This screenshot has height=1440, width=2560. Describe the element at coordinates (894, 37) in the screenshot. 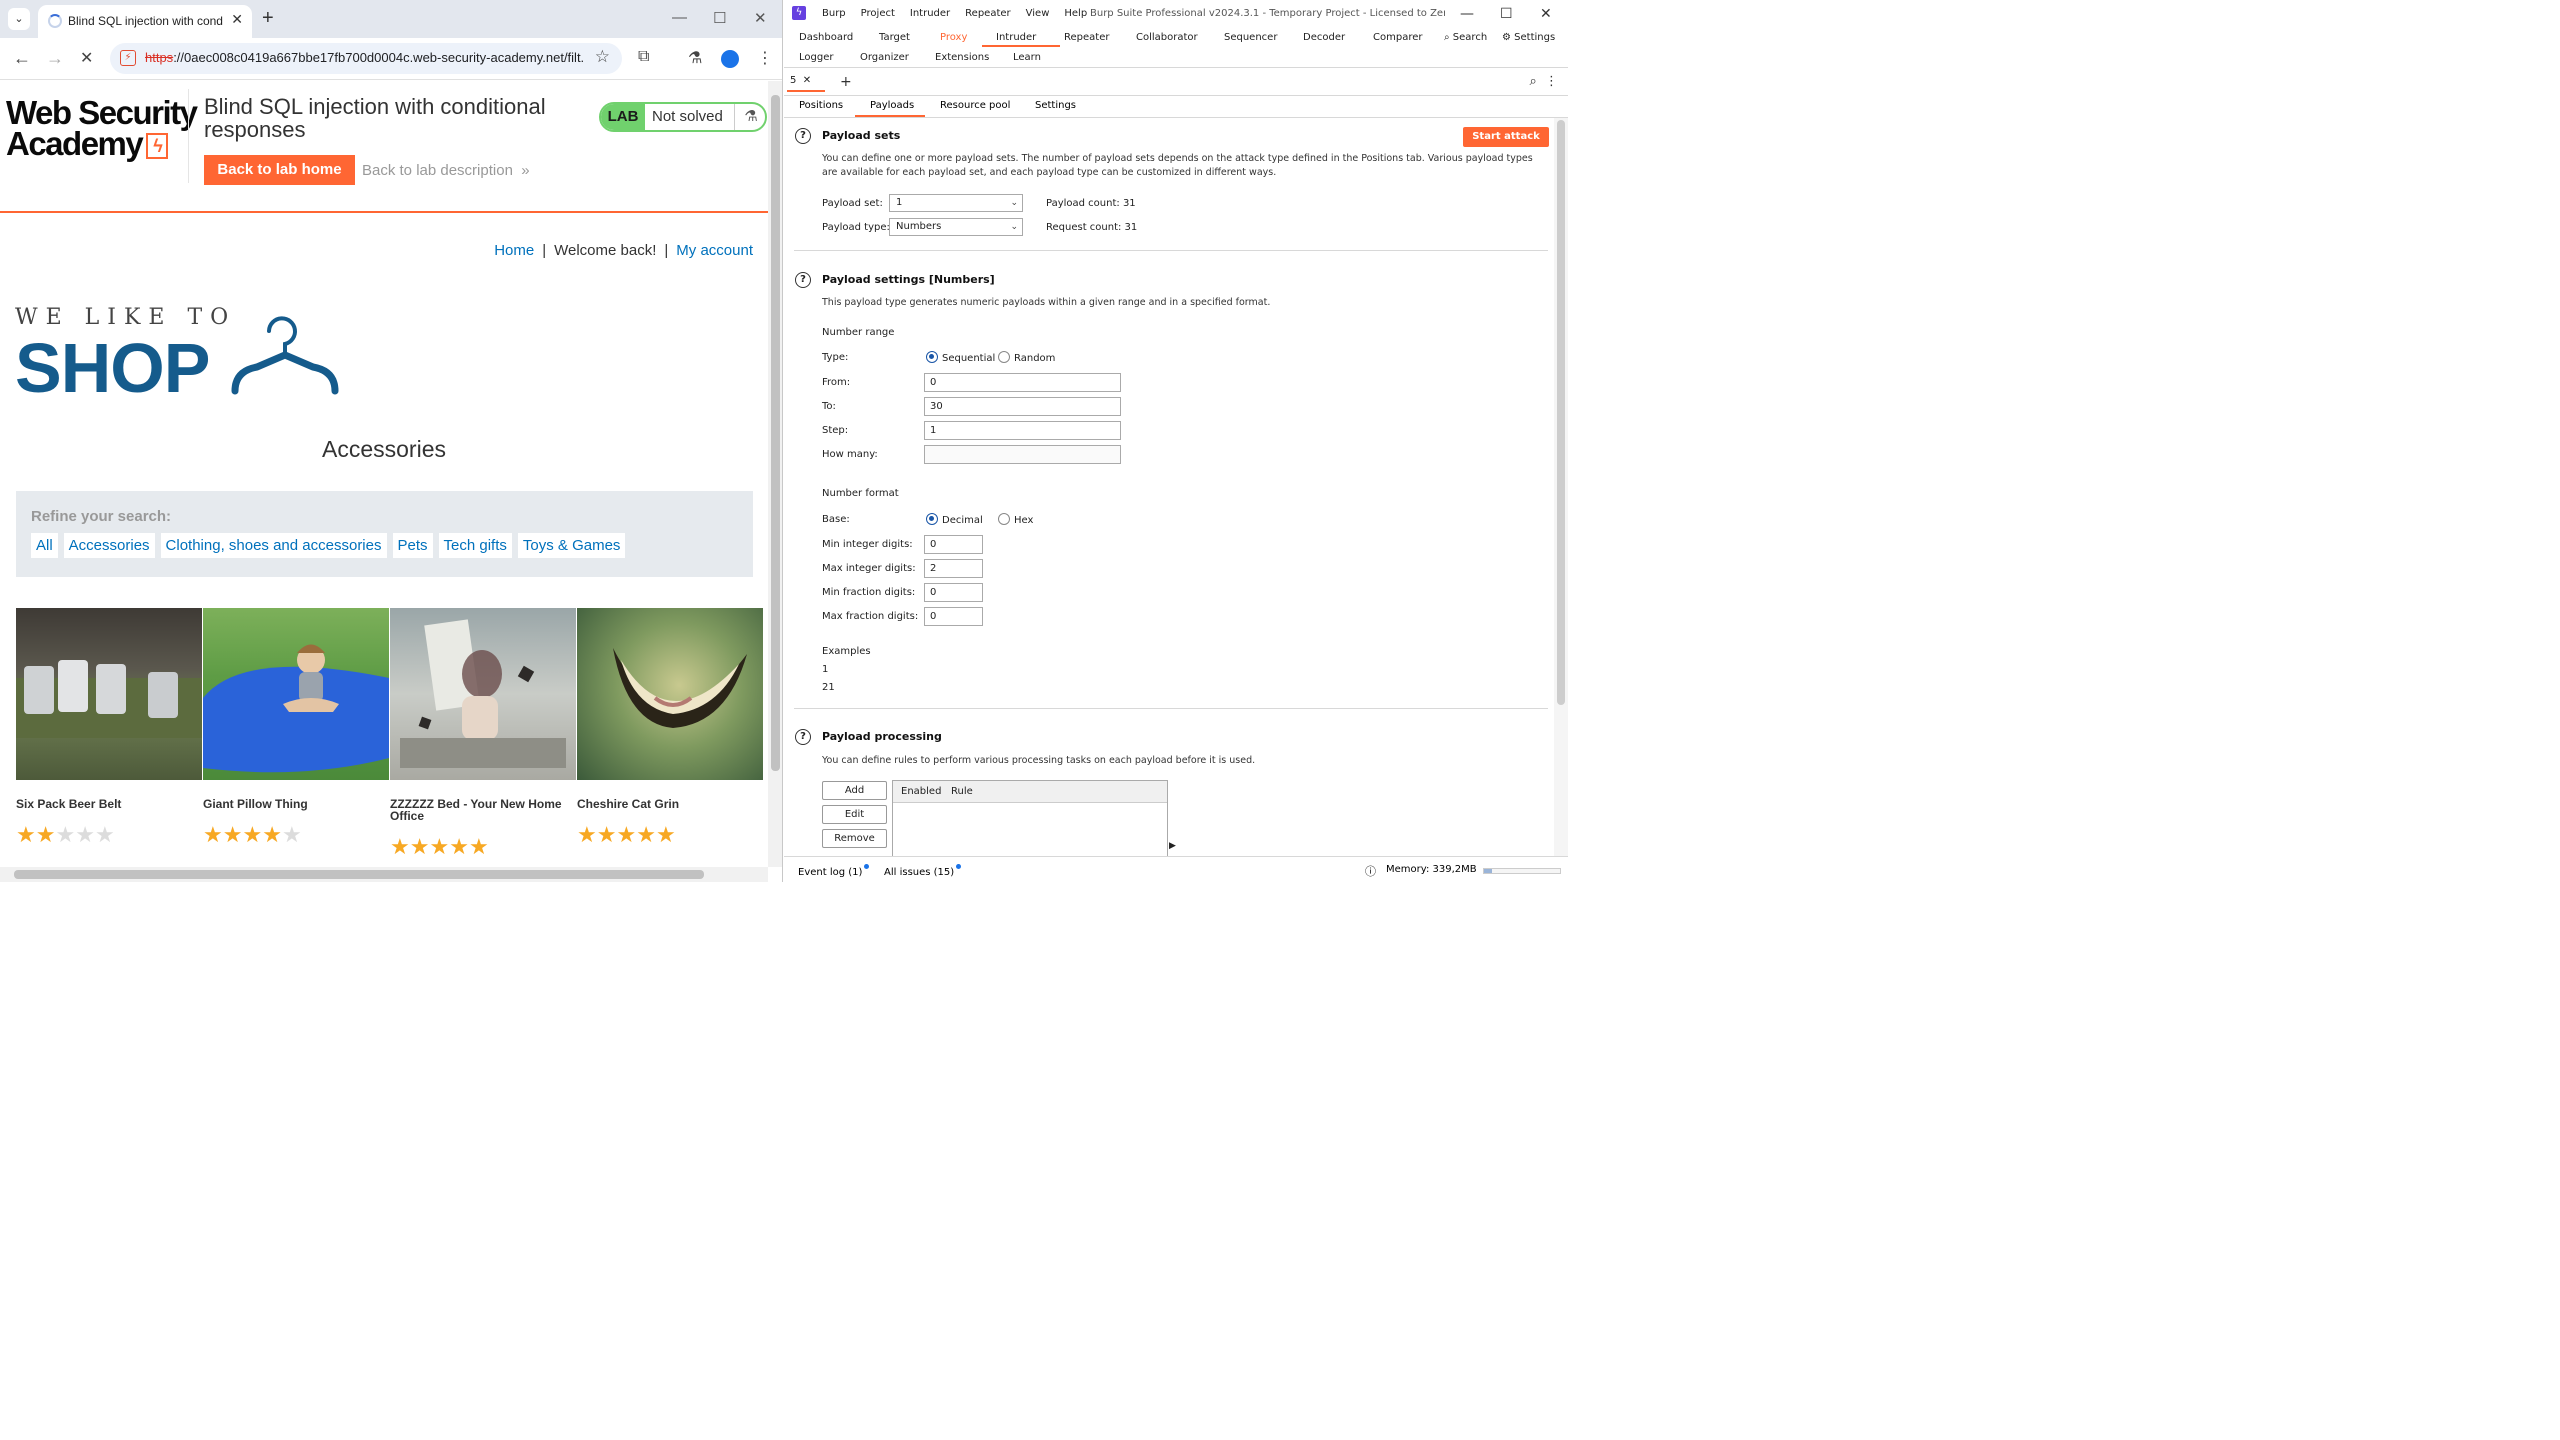

I see `tab-target: Target` at that location.